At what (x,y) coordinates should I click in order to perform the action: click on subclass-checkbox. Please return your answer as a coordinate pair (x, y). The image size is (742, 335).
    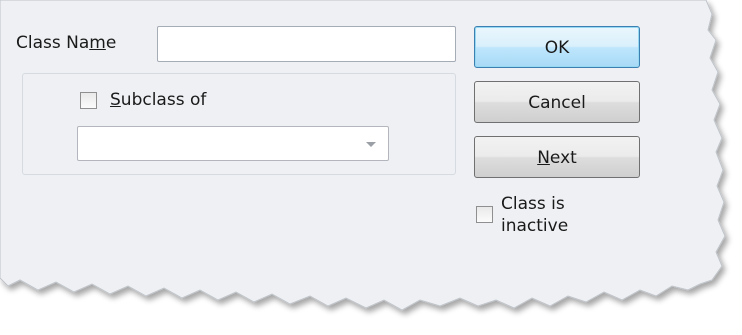
    Looking at the image, I should click on (88, 100).